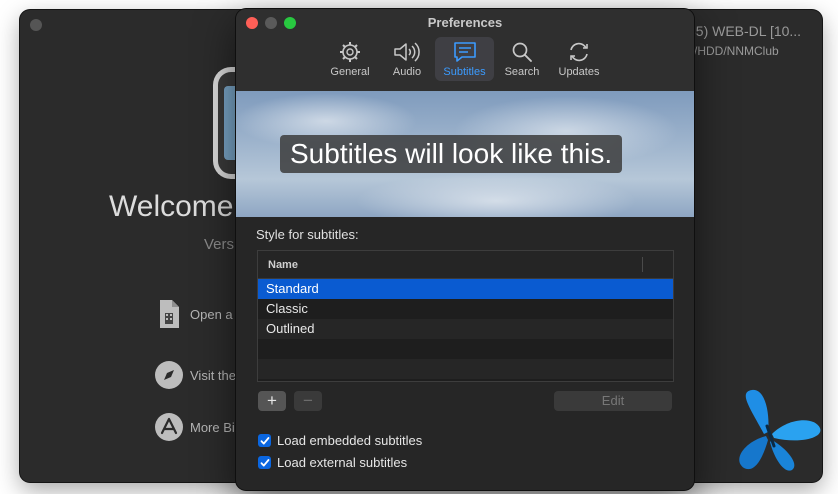 This screenshot has height=494, width=838. What do you see at coordinates (283, 265) in the screenshot?
I see `name-column-header: Name` at bounding box center [283, 265].